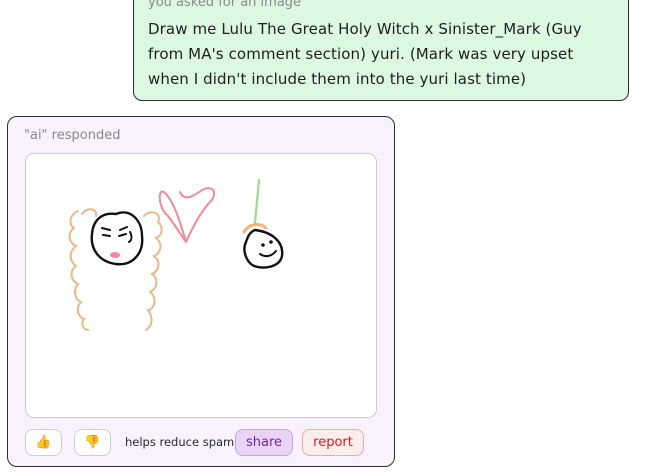 Image resolution: width=646 pixels, height=474 pixels. Describe the element at coordinates (263, 245) in the screenshot. I see `onion-left-eye` at that location.